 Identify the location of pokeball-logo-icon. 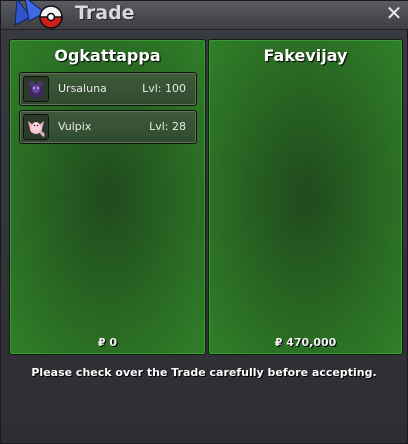
(38, 14).